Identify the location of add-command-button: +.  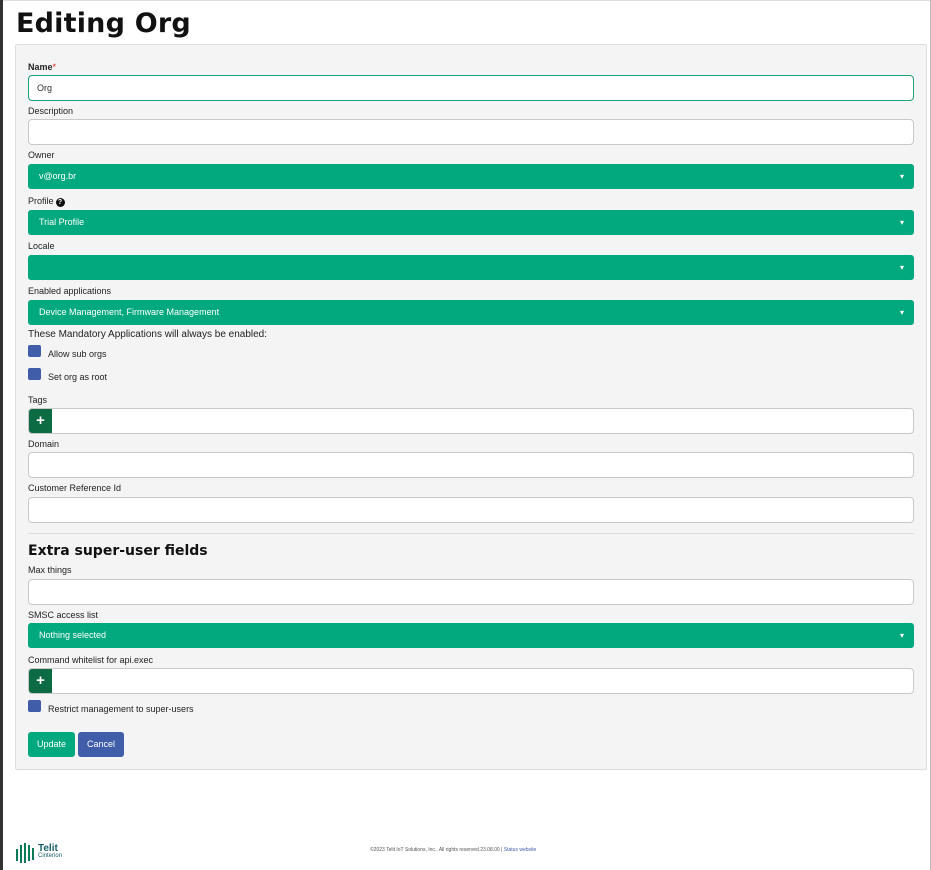
(40, 681).